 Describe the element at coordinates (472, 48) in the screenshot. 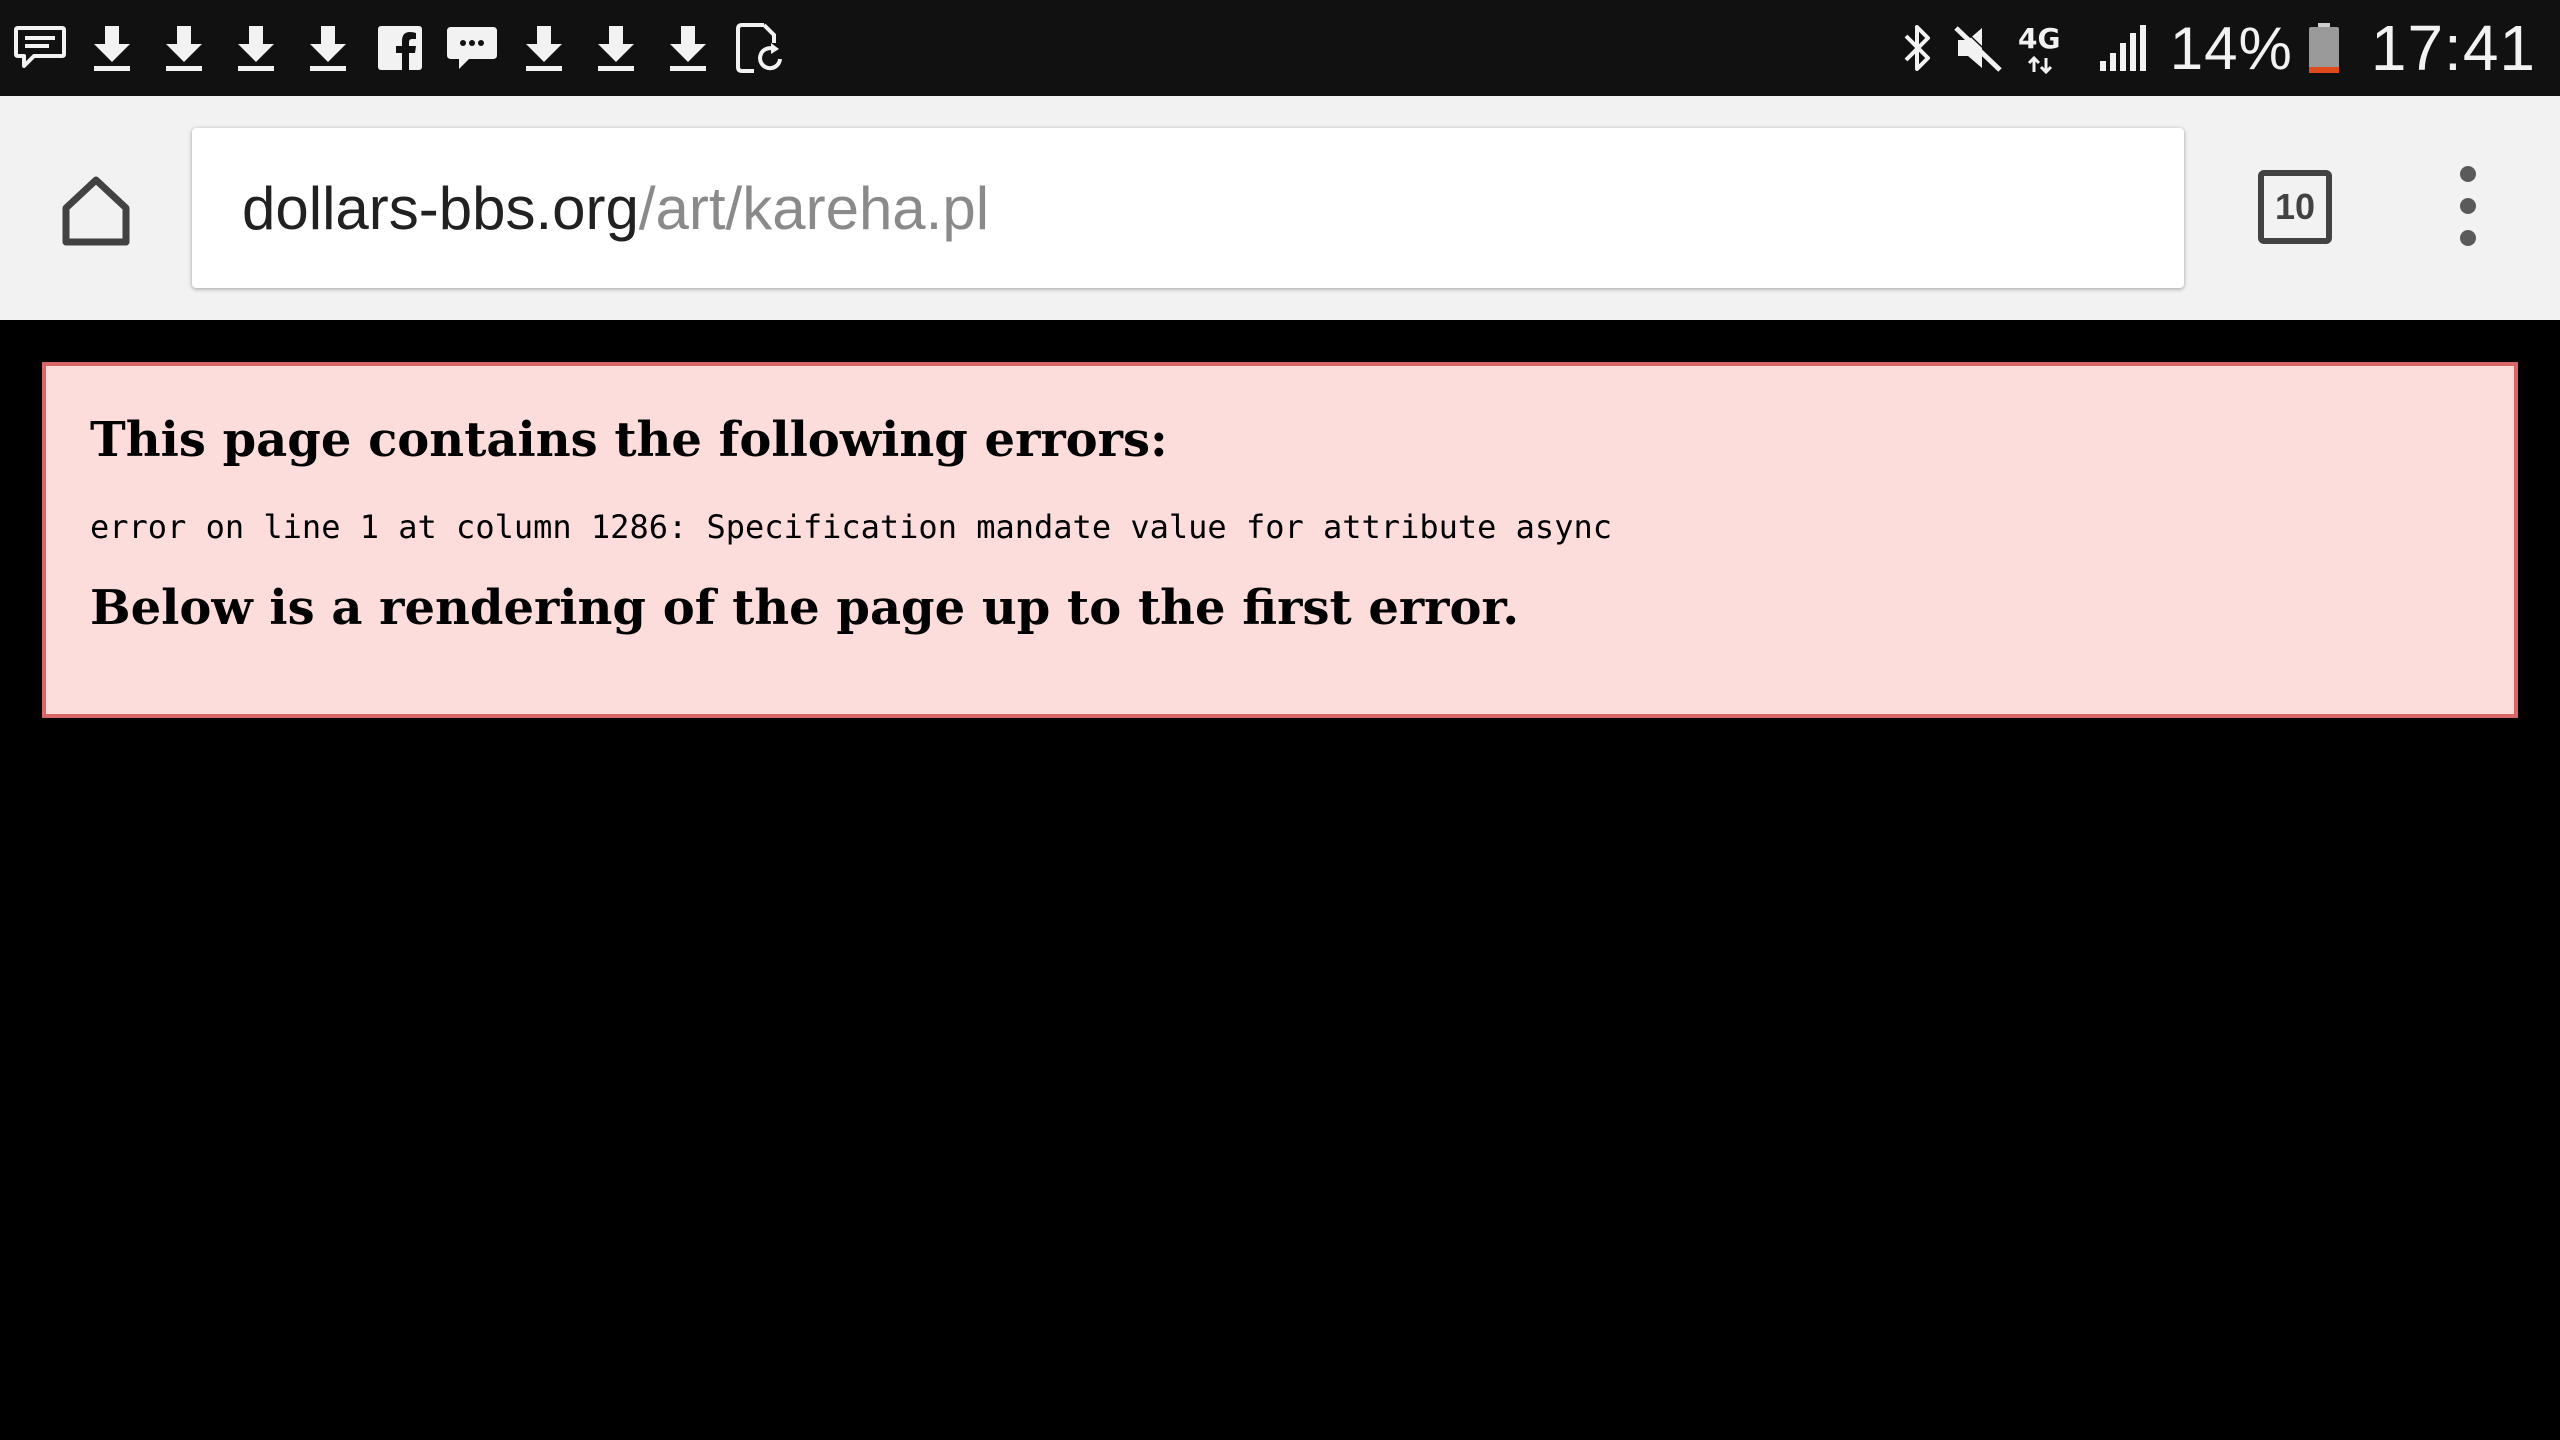

I see `chat-bubble-icon` at that location.